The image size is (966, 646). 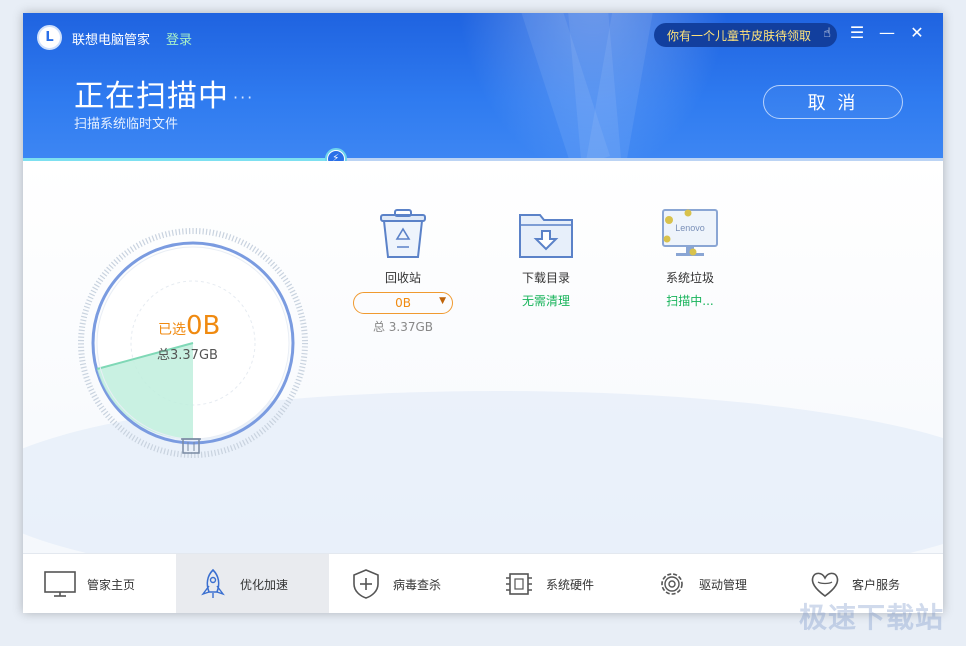 What do you see at coordinates (151, 96) in the screenshot?
I see `scan-title-text: 正在扫描中` at bounding box center [151, 96].